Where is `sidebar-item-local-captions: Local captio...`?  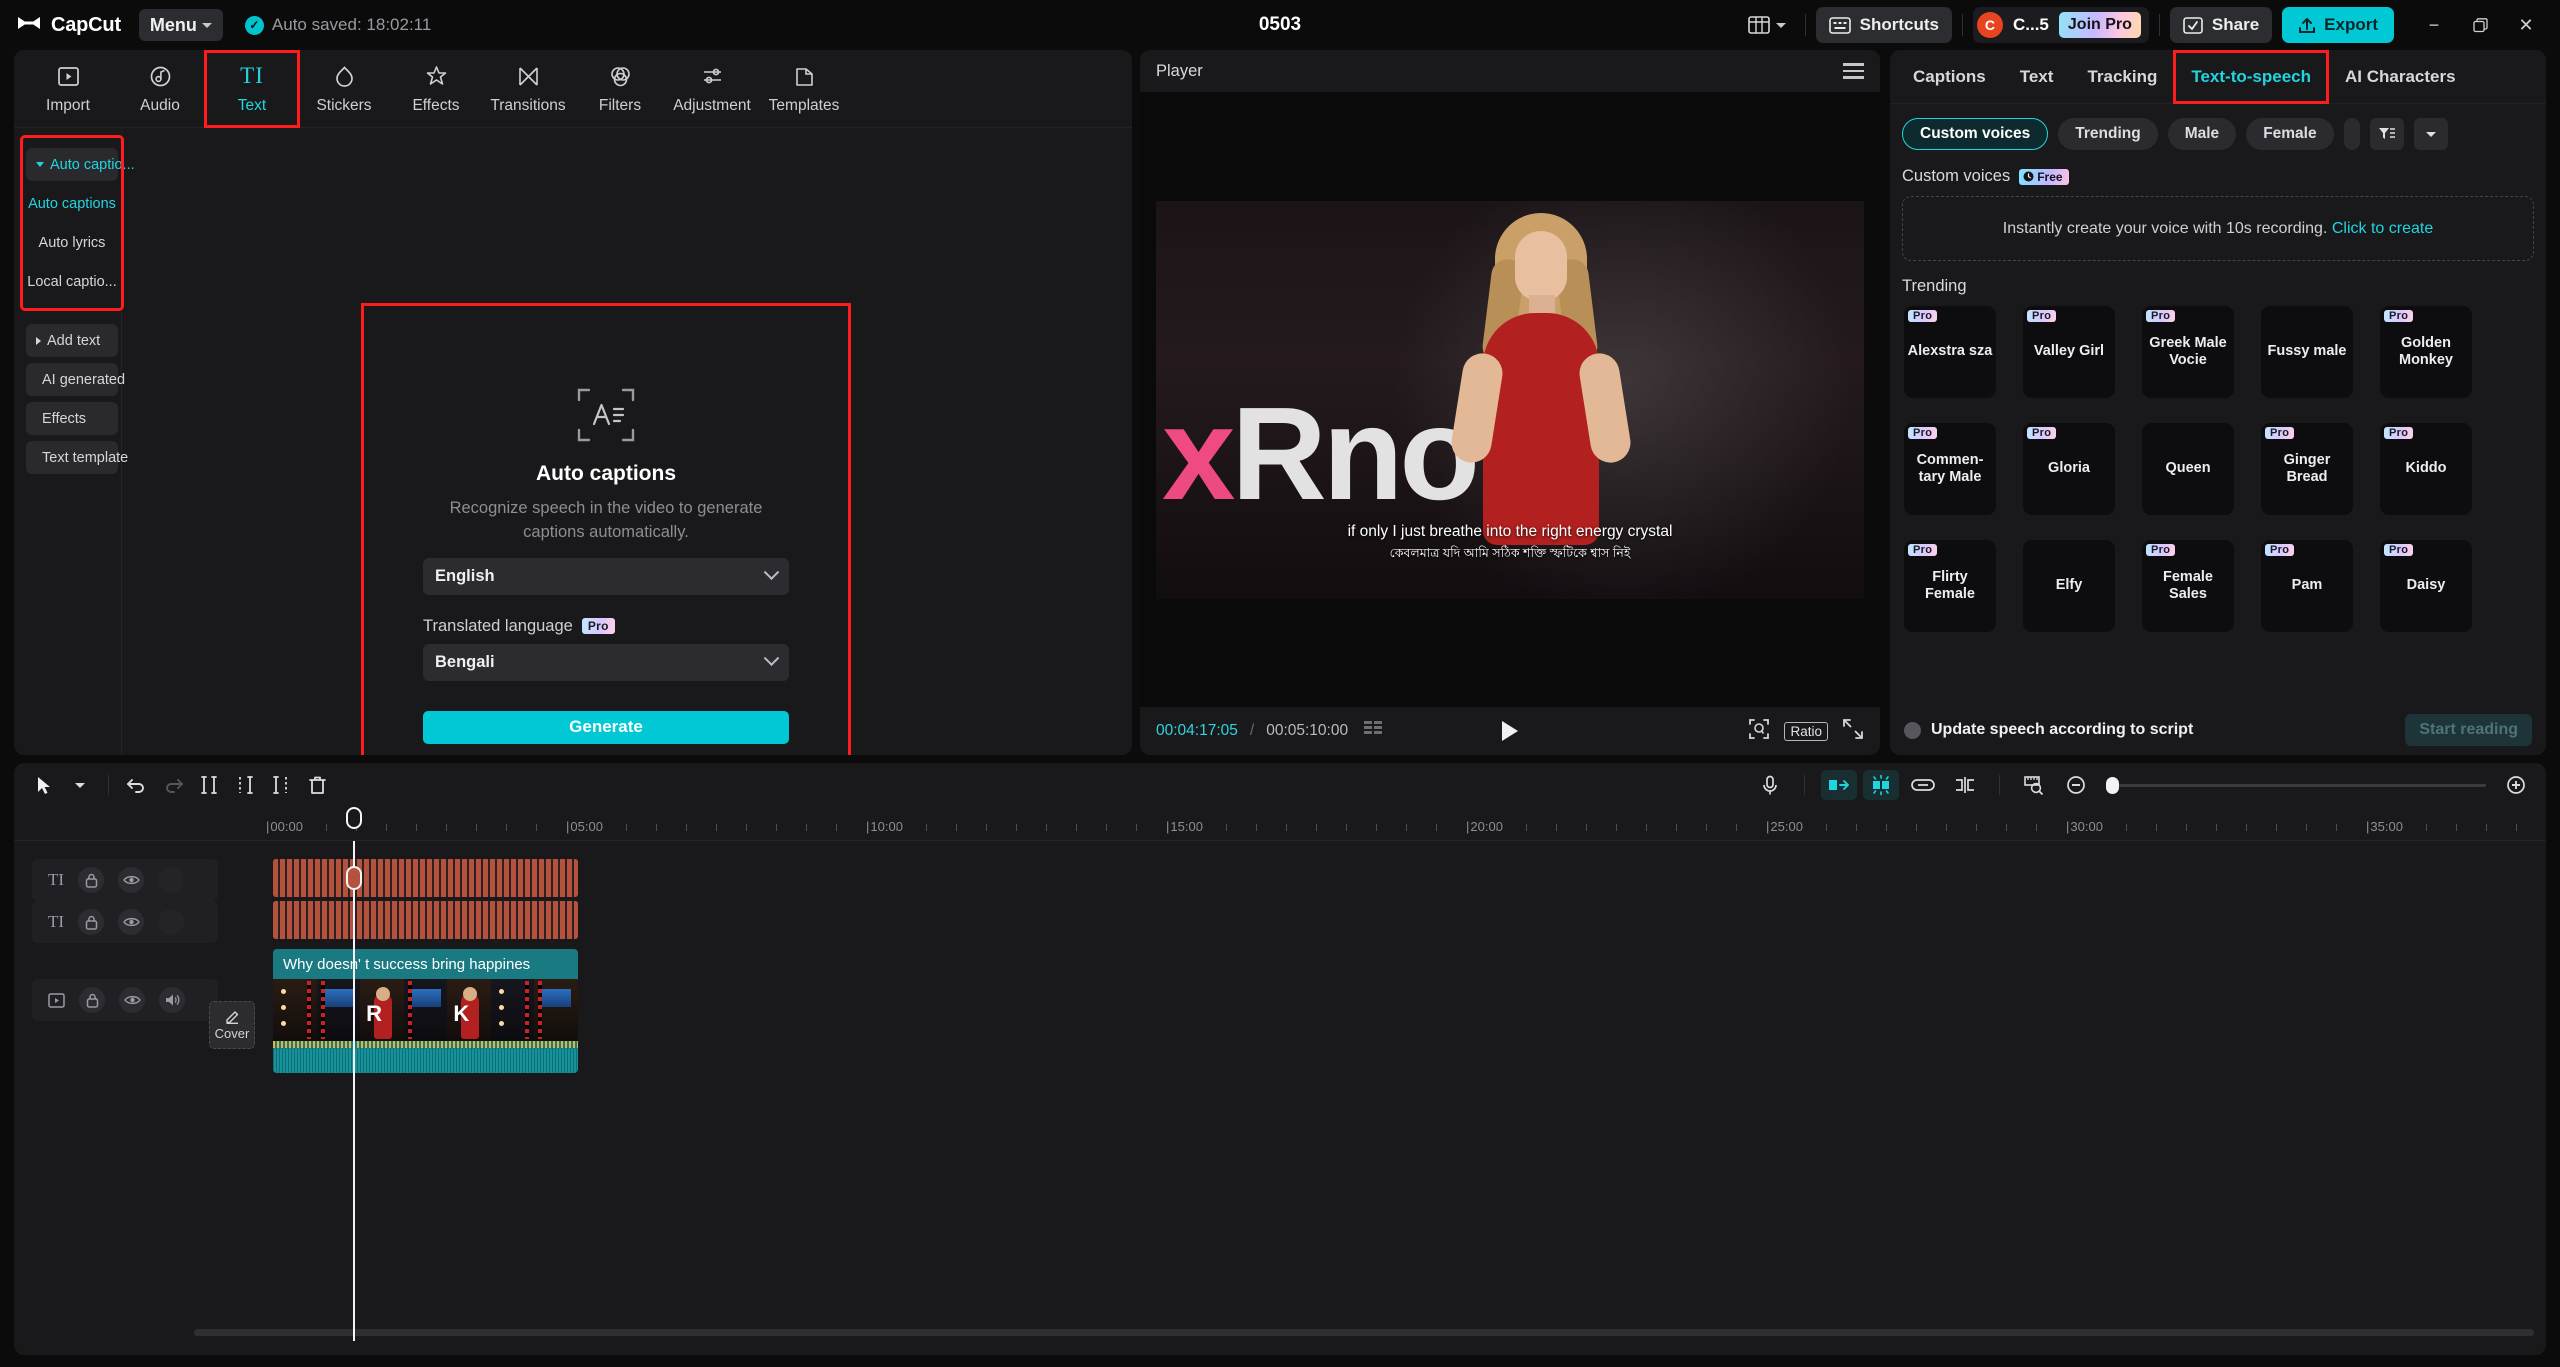
sidebar-item-local-captions: Local captio... is located at coordinates (72, 281).